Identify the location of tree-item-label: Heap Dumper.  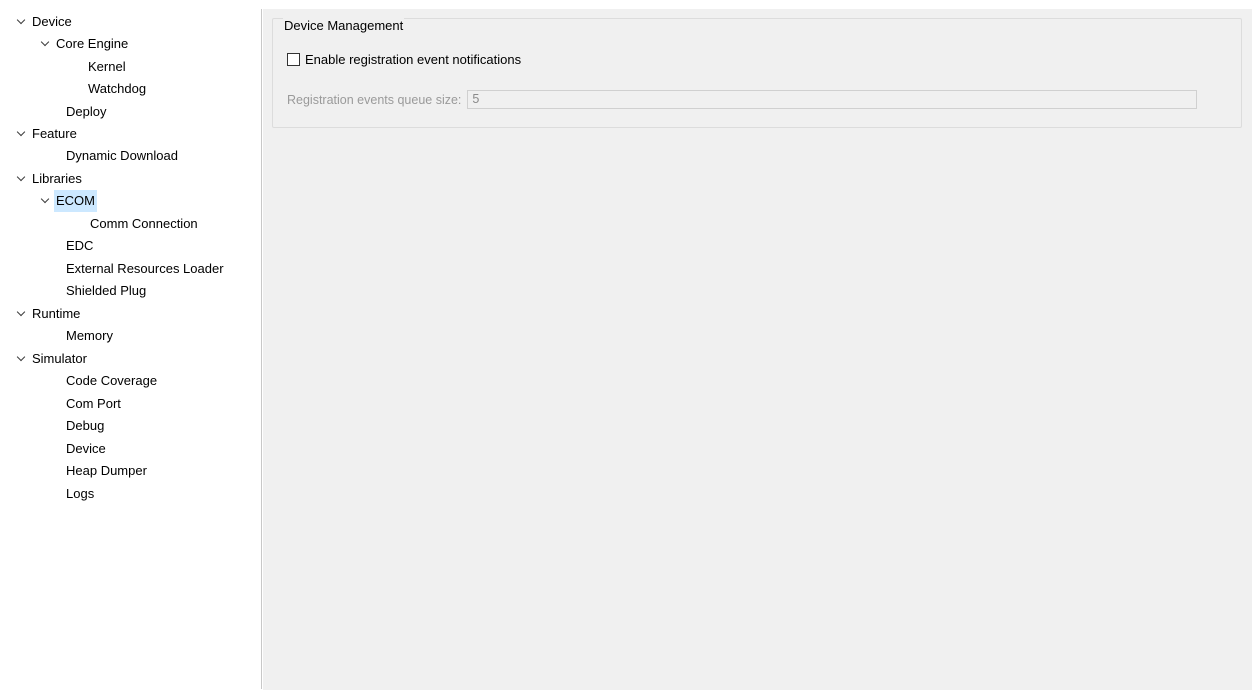
(106, 470).